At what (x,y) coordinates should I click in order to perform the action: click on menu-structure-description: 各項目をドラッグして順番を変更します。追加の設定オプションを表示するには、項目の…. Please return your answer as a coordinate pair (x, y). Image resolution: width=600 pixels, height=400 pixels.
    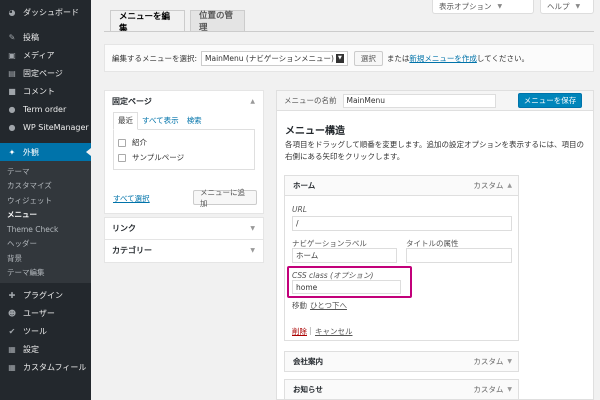
    Looking at the image, I should click on (435, 150).